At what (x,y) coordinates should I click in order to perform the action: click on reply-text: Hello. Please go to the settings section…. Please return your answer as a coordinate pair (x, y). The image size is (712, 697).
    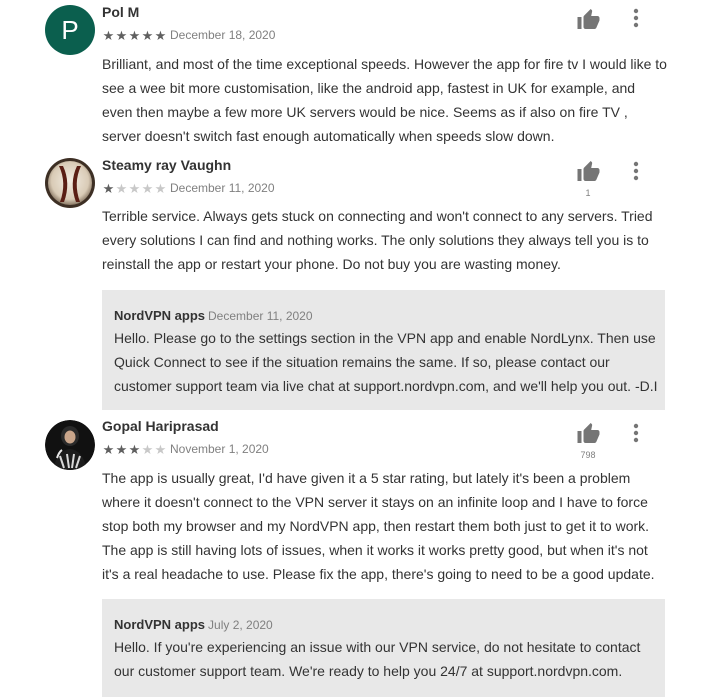
    Looking at the image, I should click on (386, 362).